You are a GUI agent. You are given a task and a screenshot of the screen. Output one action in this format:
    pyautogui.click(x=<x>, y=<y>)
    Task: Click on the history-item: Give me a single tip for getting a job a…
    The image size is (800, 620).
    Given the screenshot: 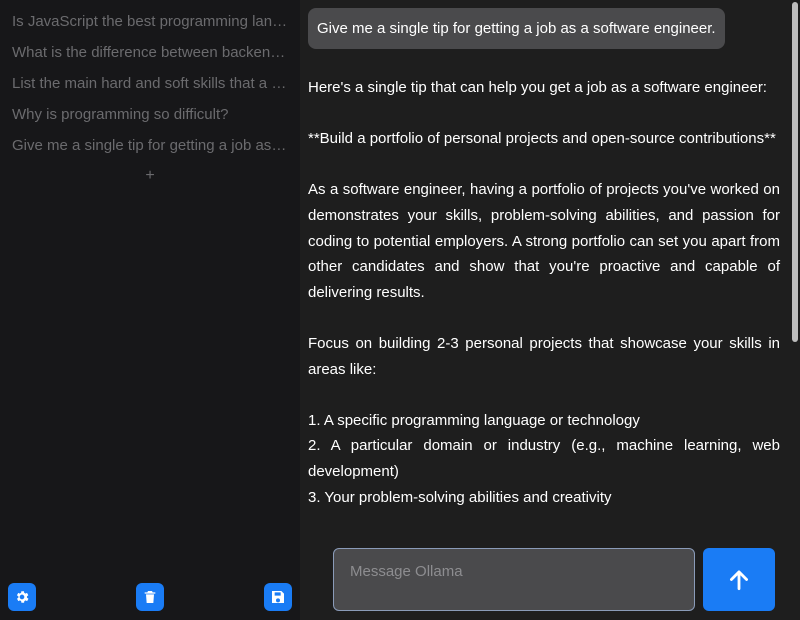 What is the action you would take?
    pyautogui.click(x=150, y=145)
    